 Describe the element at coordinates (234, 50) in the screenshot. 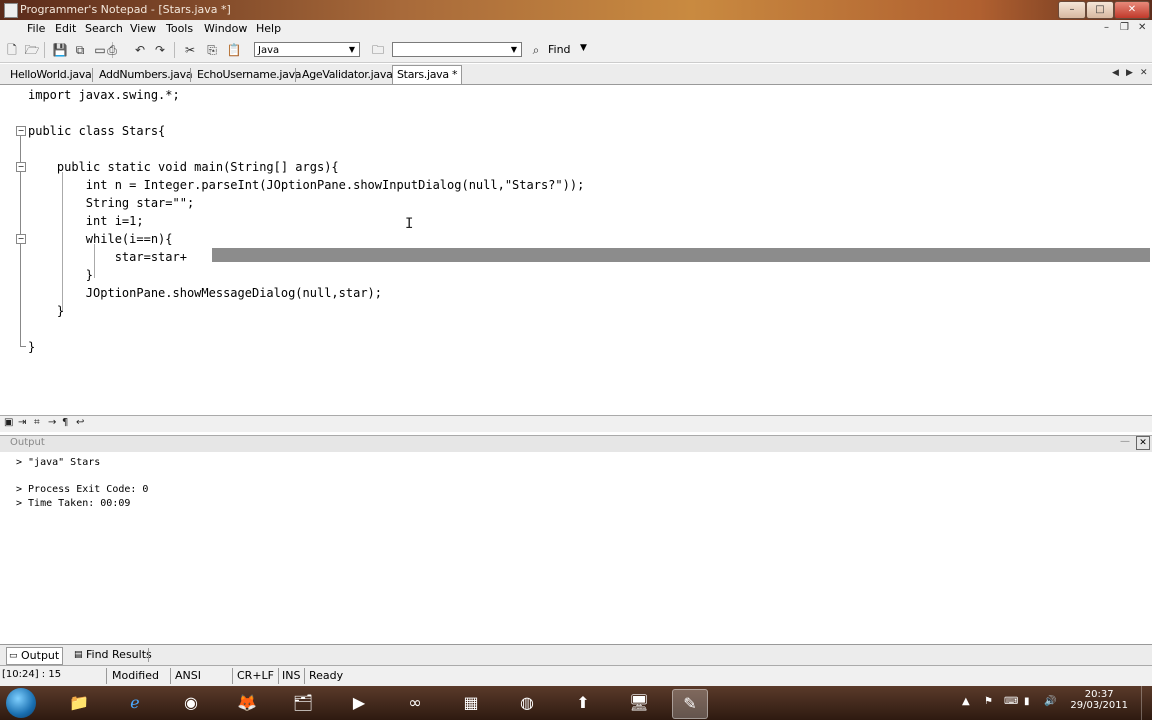

I see `paste-icon: 📋` at that location.